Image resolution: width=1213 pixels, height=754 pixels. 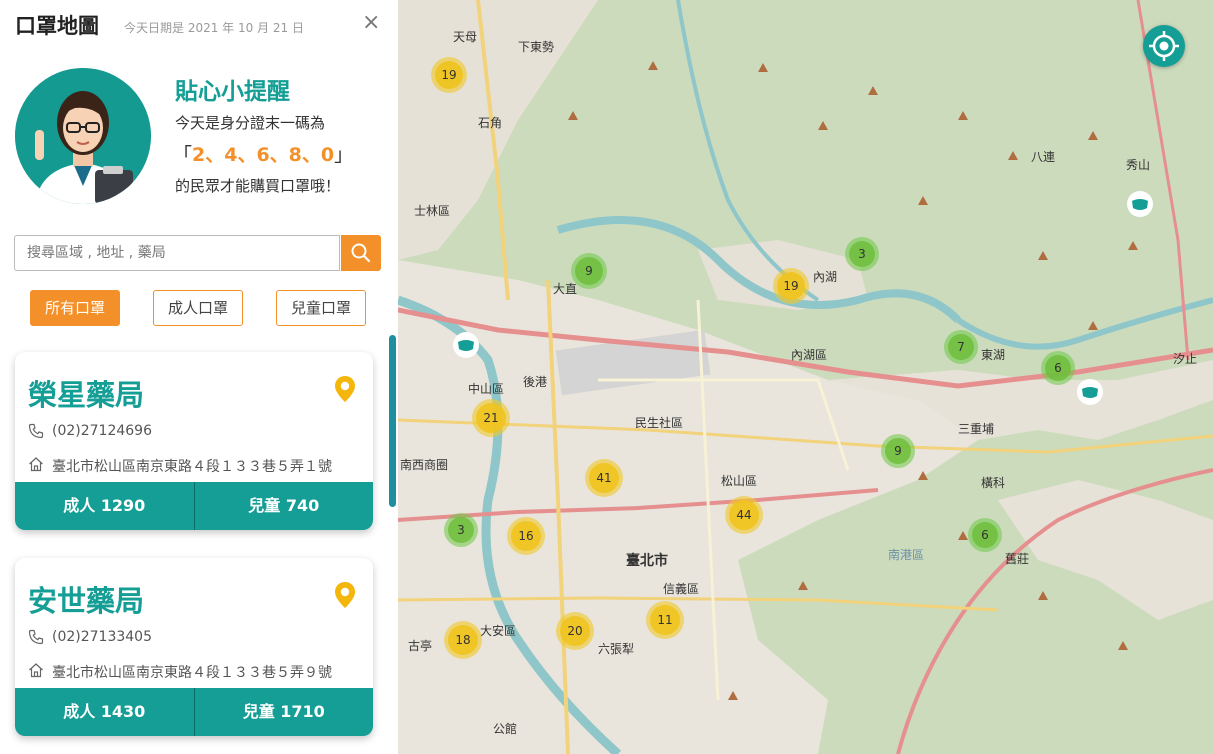 What do you see at coordinates (321, 308) in the screenshot?
I see `filter-child-masks: 兒童口罩` at bounding box center [321, 308].